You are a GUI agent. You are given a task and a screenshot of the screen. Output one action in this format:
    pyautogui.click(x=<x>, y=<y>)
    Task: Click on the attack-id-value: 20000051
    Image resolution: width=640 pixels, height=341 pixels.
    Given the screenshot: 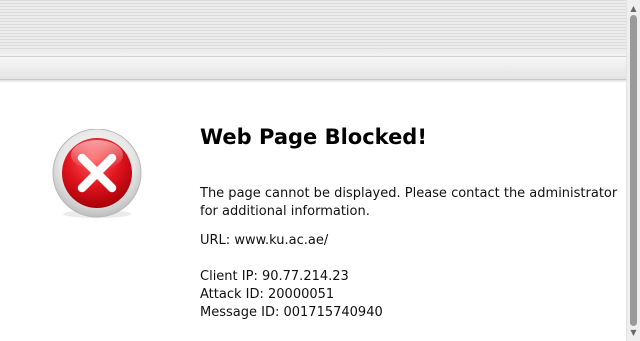 What is the action you would take?
    pyautogui.click(x=301, y=294)
    